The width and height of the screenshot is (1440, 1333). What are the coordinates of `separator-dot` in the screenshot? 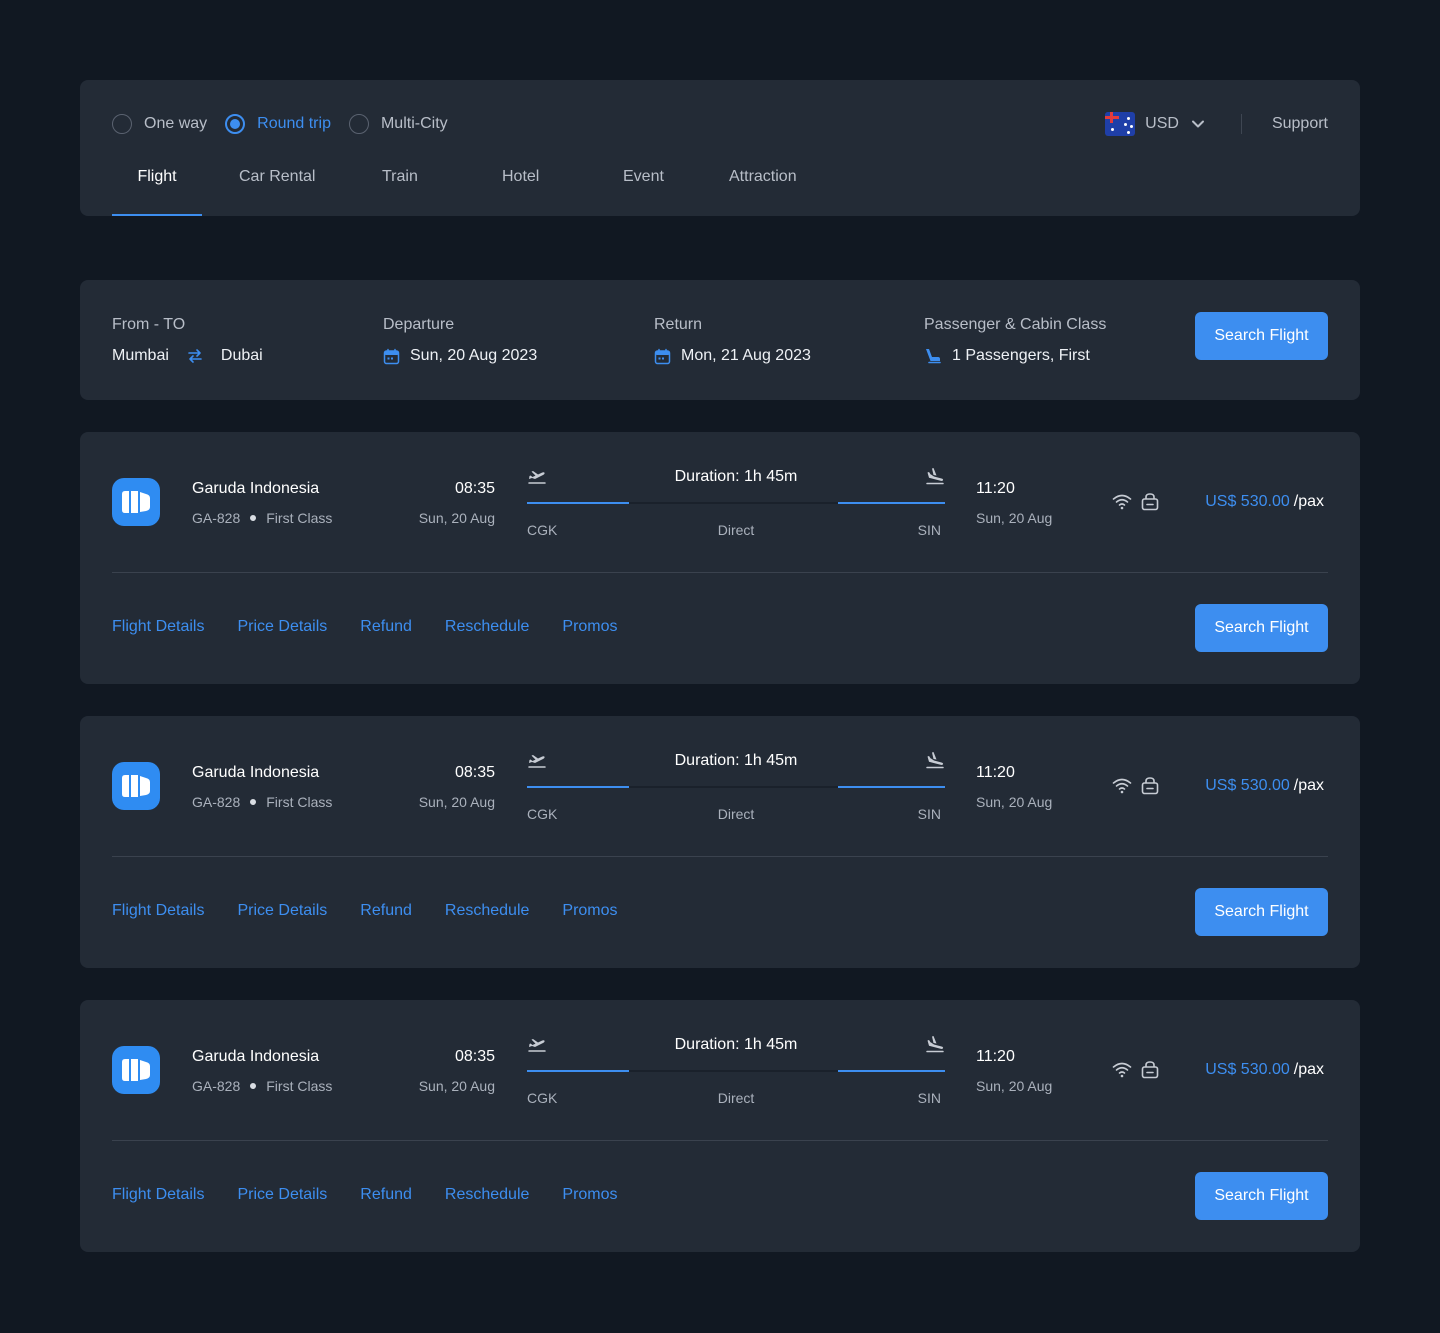 It's located at (253, 518).